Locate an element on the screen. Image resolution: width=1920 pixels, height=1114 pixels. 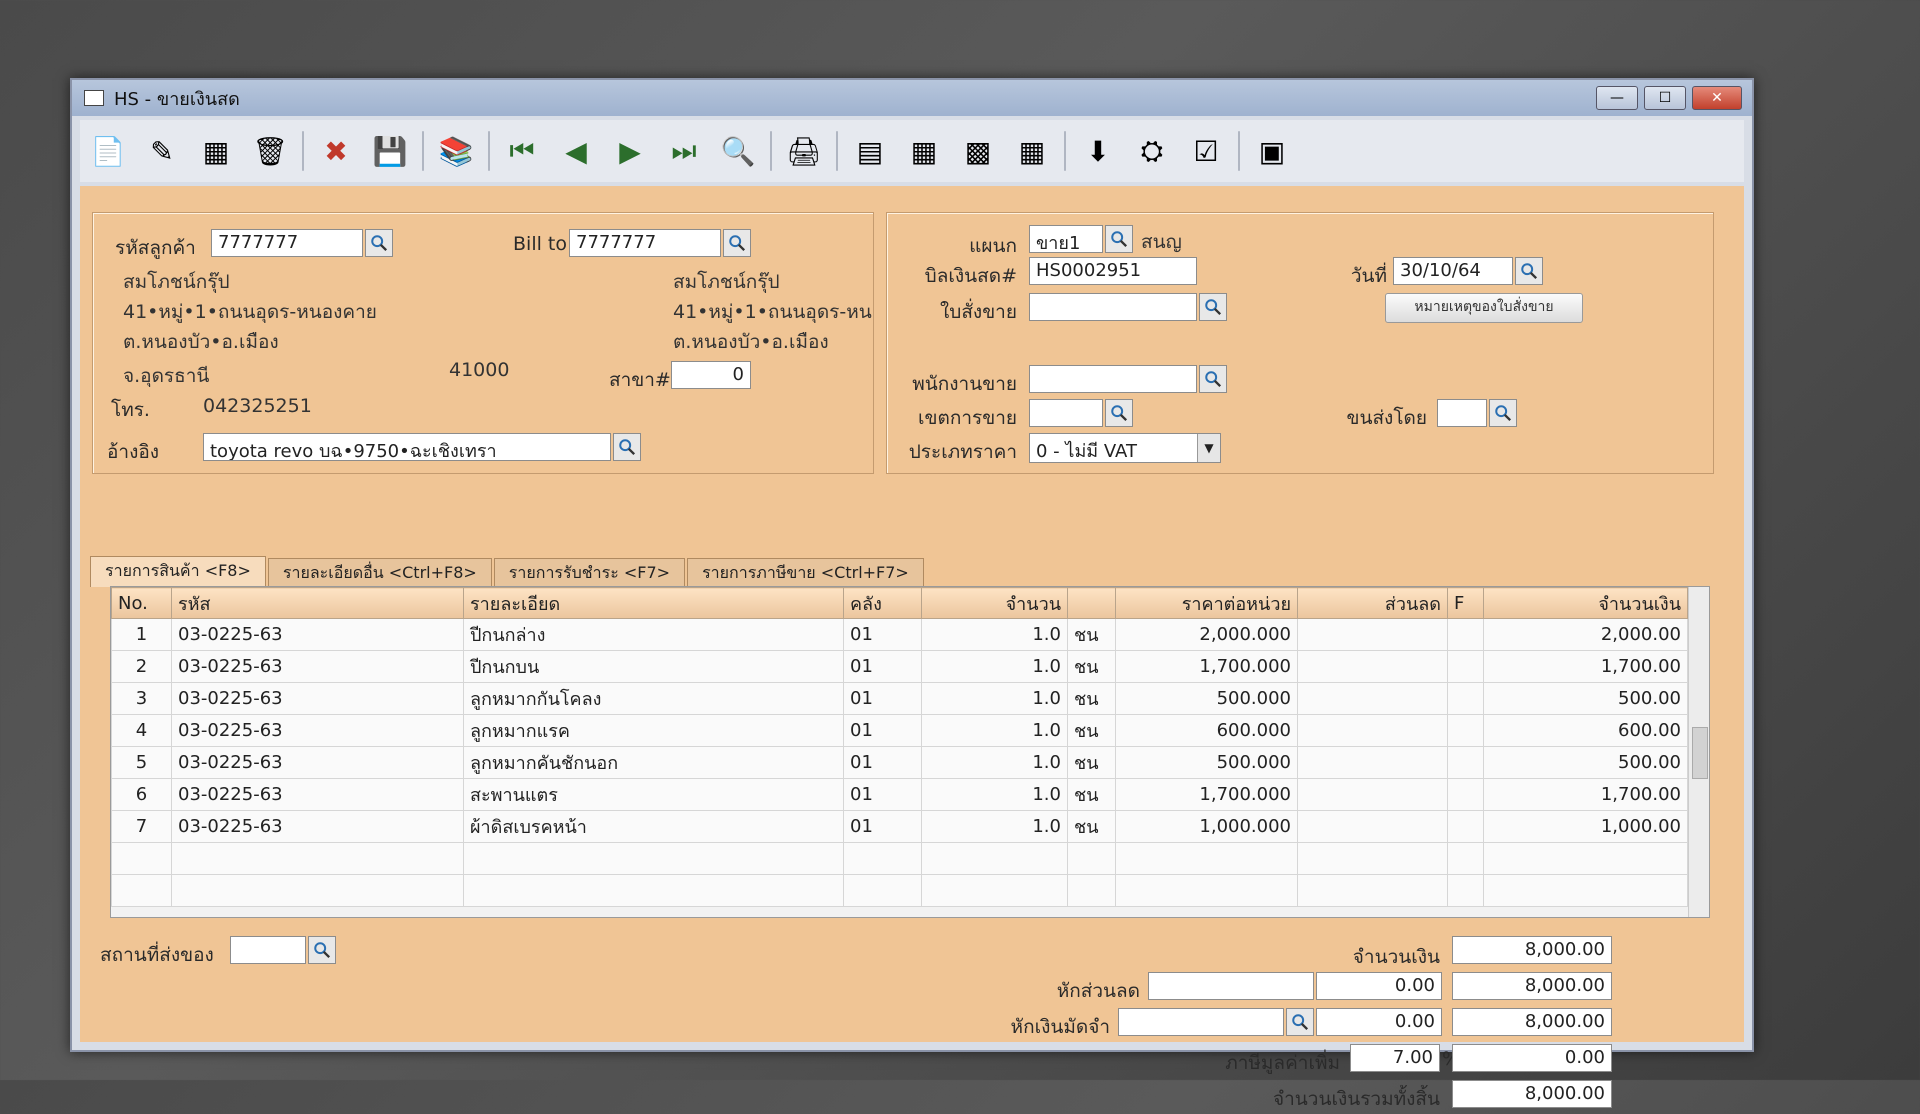
col-discount-header: ส่วนลด is located at coordinates (1372, 603).